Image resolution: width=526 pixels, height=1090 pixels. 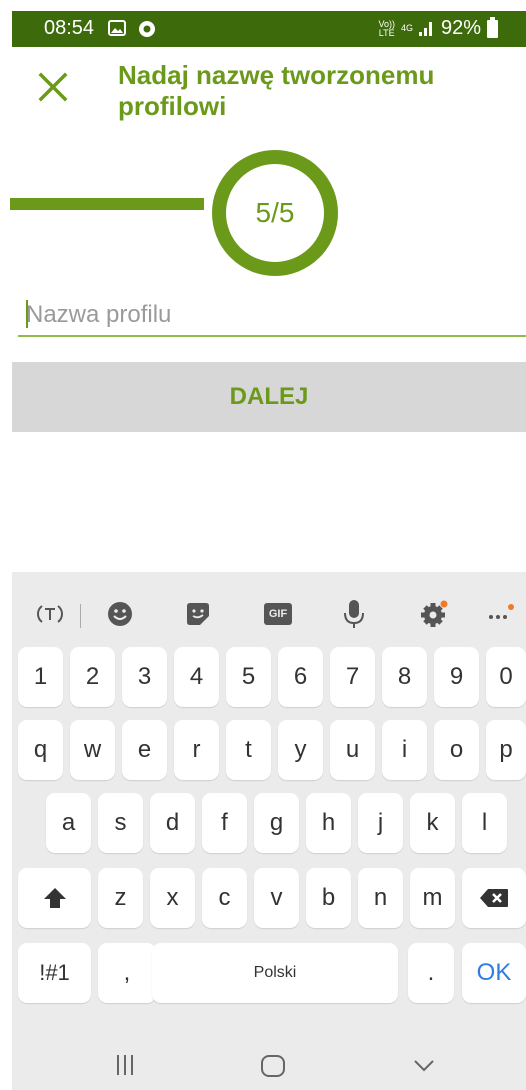 What do you see at coordinates (354, 614) in the screenshot?
I see `microphone-icon` at bounding box center [354, 614].